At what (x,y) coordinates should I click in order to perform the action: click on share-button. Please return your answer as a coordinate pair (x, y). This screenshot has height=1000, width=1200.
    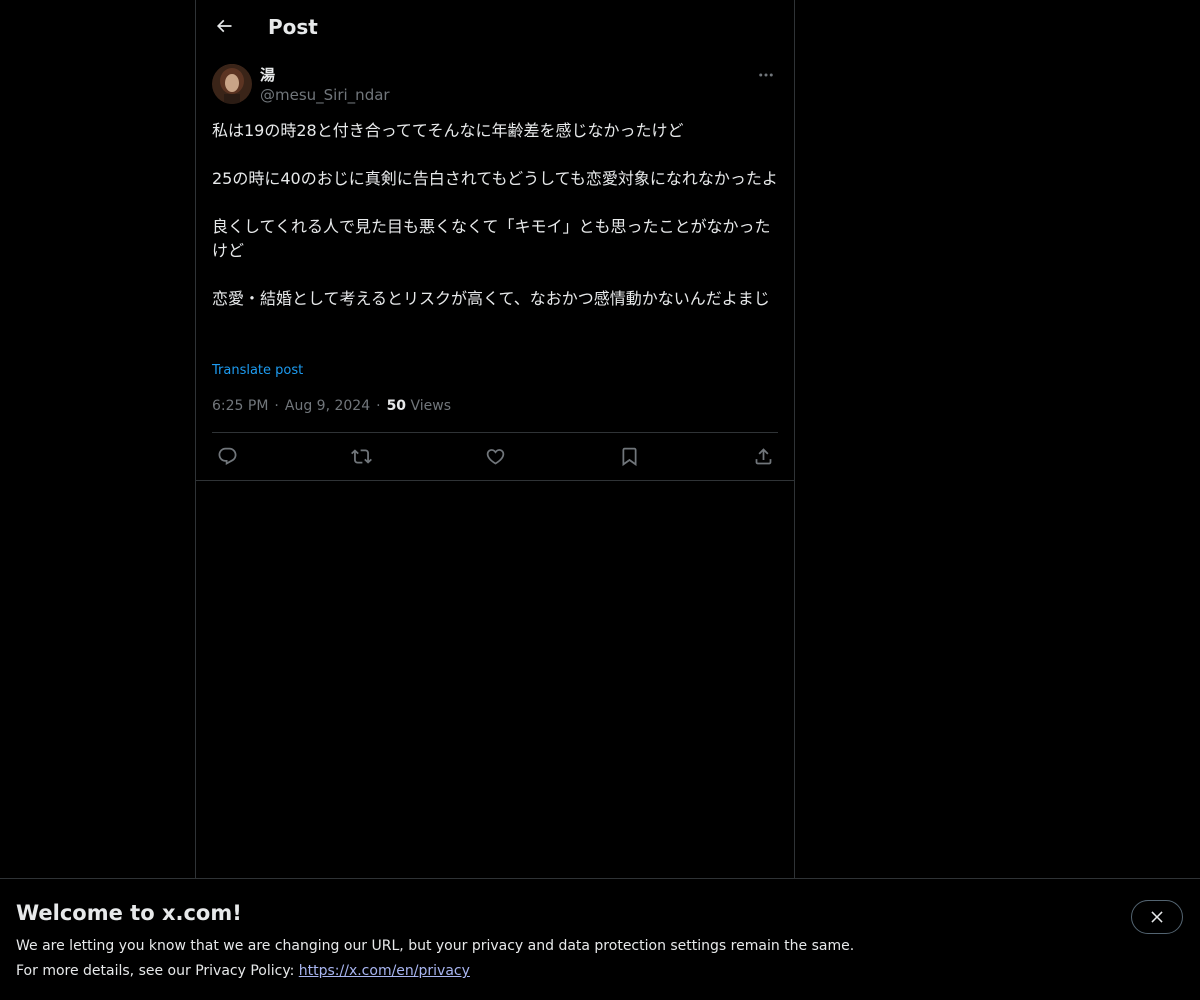
    Looking at the image, I should click on (763, 456).